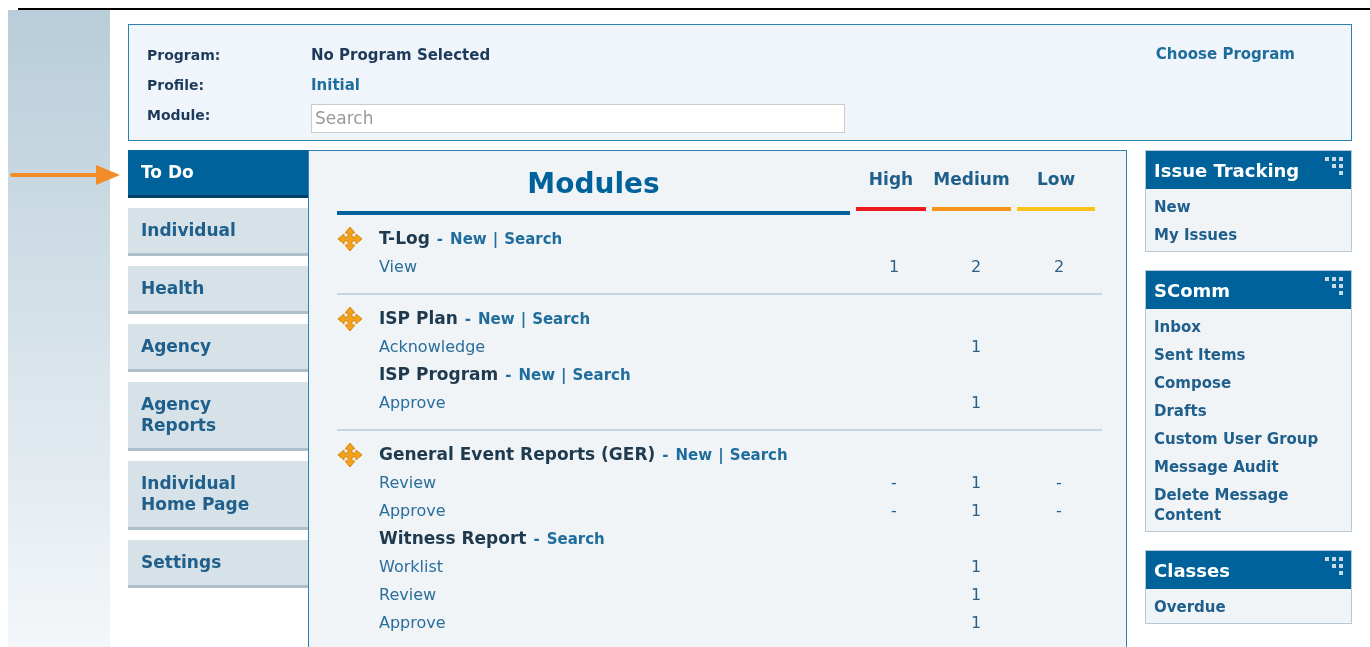  What do you see at coordinates (578, 118) in the screenshot?
I see `module-search-field: Search` at bounding box center [578, 118].